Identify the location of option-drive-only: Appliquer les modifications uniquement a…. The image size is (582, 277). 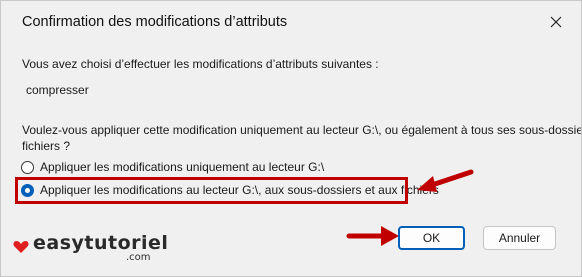
(172, 167).